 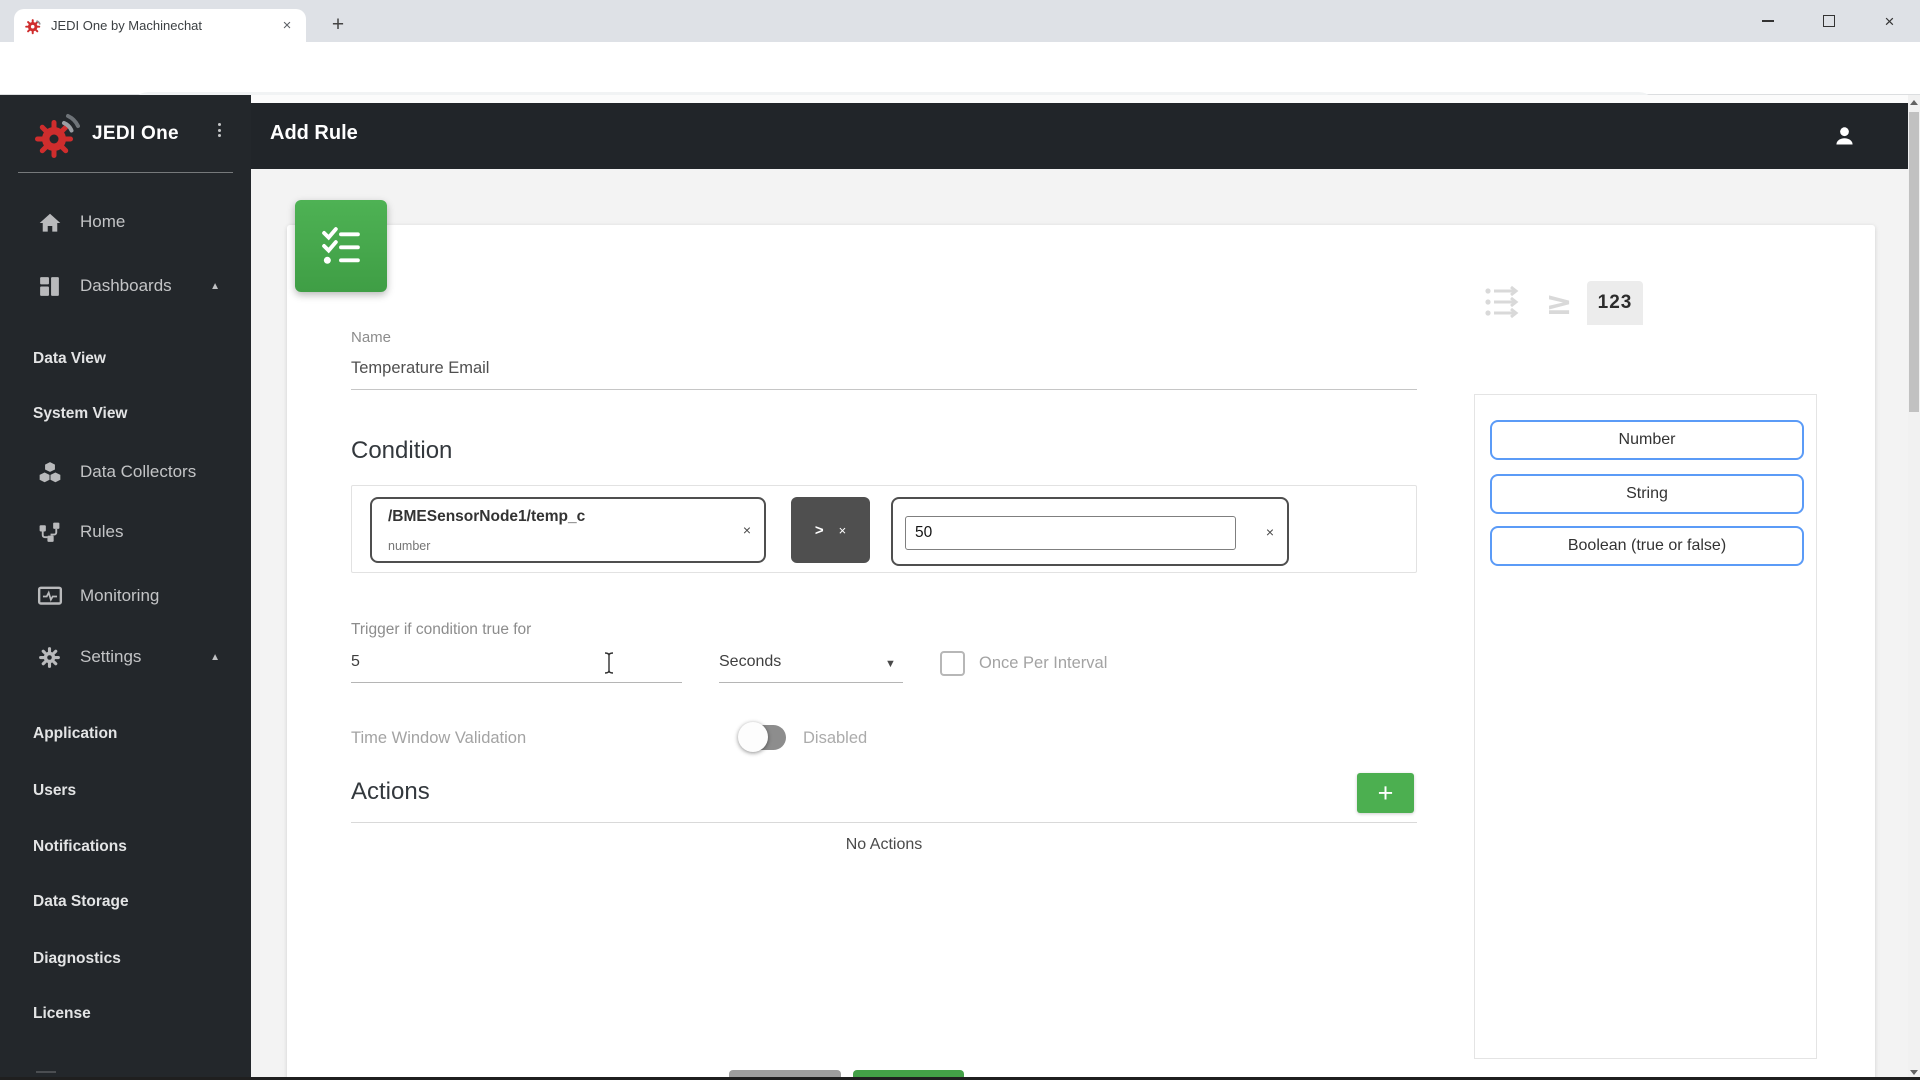 I want to click on minimize-button, so click(x=1767, y=21).